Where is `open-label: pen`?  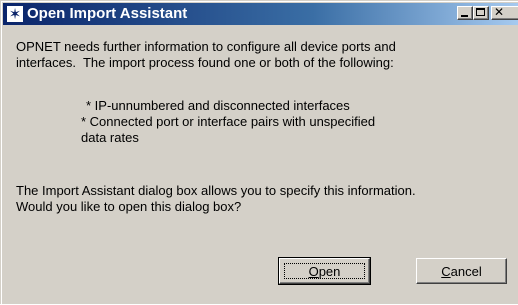
open-label: pen is located at coordinates (329, 271).